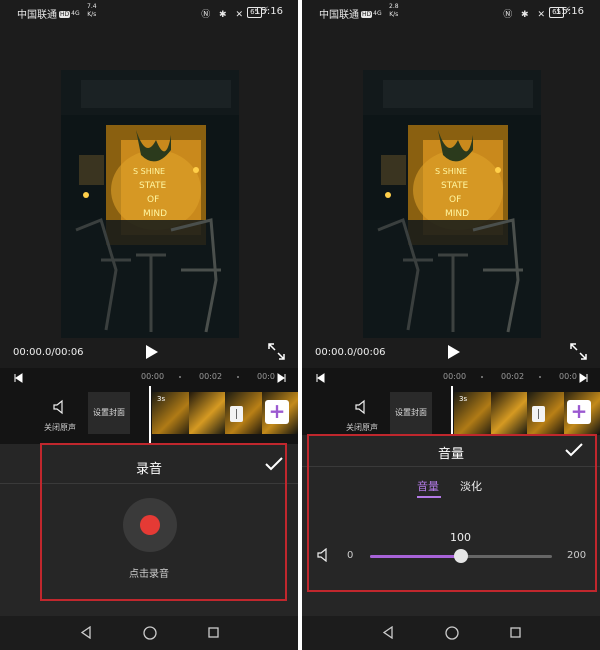 The image size is (600, 650). I want to click on status-bar: 中国联通 HD 4G 2.8 K/s Ⓝ ✱ ✕ 65 ⚡ 15:16, so click(451, 13).